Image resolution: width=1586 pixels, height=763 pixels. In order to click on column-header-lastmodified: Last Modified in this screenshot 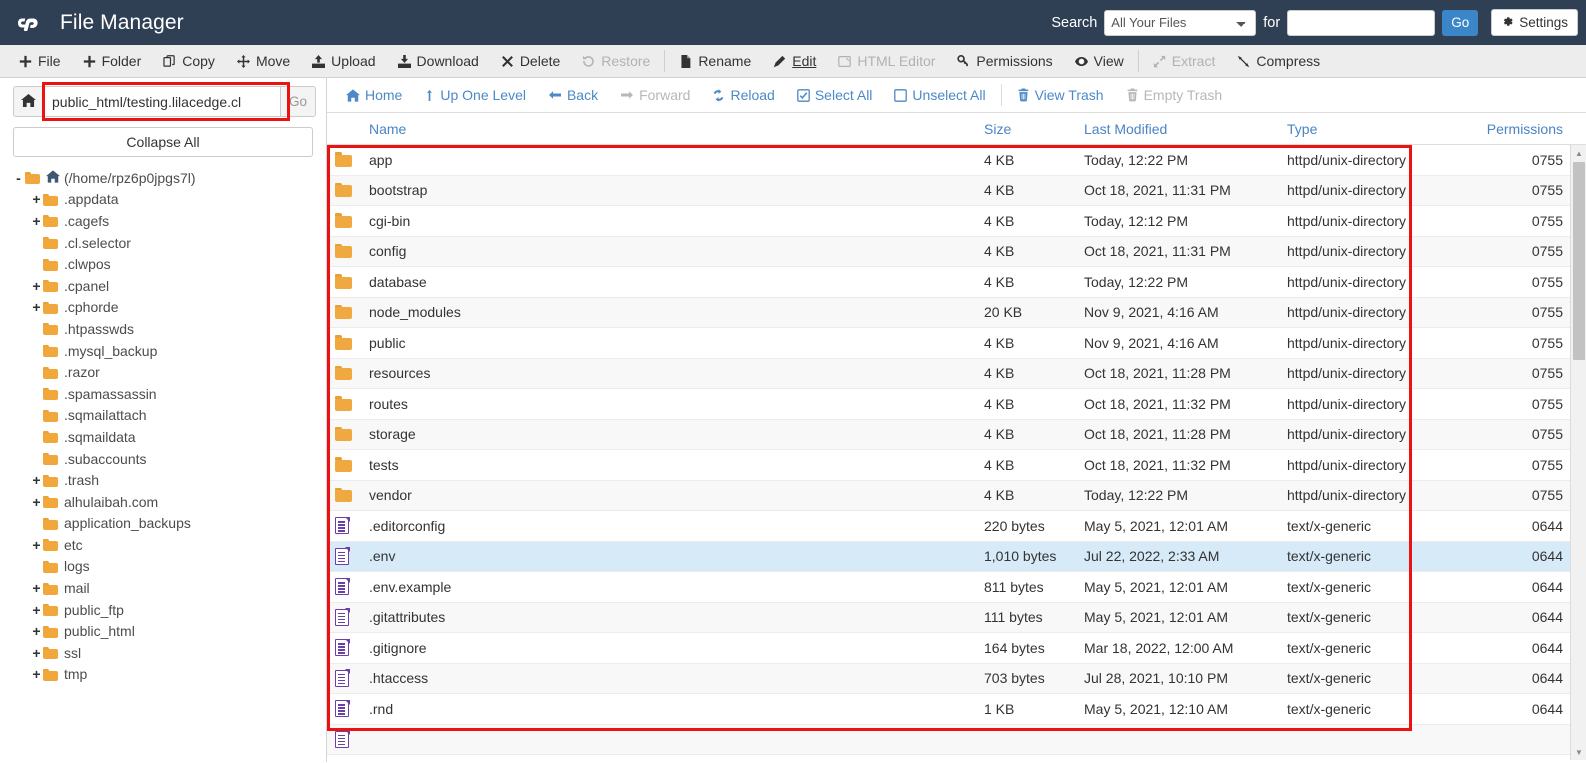, I will do `click(1185, 129)`.